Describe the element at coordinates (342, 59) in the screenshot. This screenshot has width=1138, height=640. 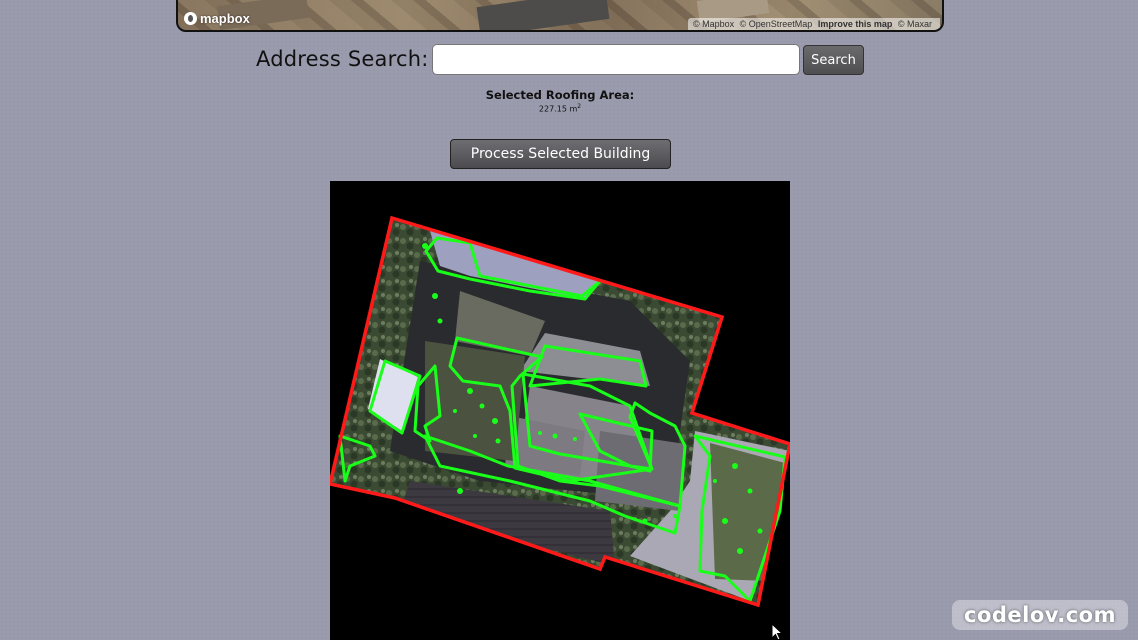
I see `address-search-label: Address Search:` at that location.